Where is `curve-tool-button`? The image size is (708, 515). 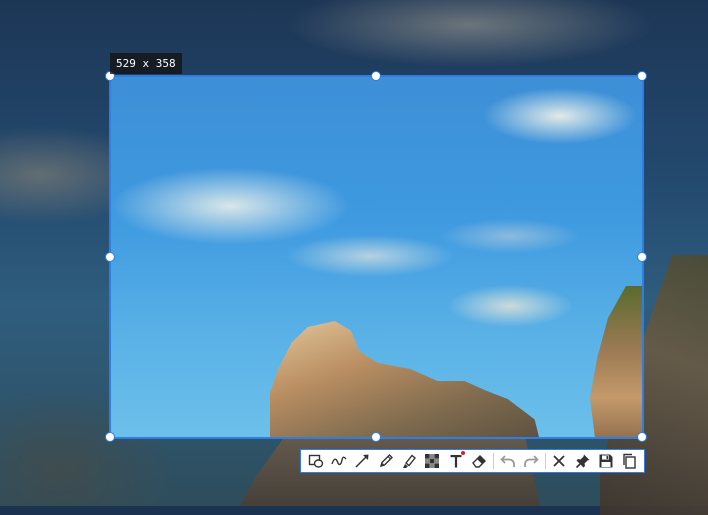 curve-tool-button is located at coordinates (338, 461).